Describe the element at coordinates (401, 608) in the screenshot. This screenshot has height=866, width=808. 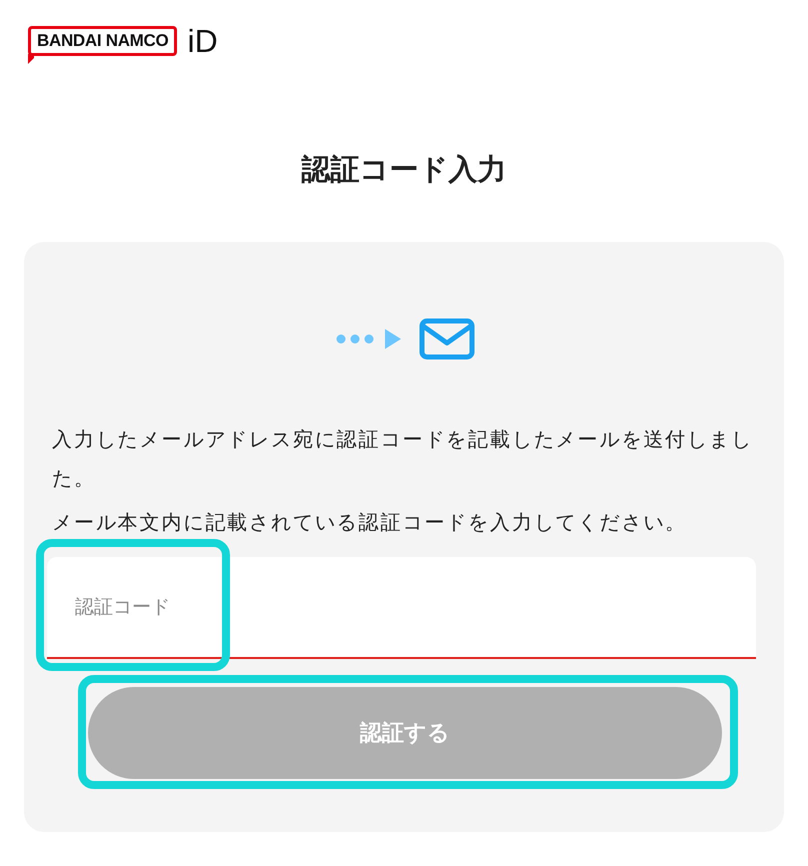
I see `code-input-field: 認証コード` at that location.